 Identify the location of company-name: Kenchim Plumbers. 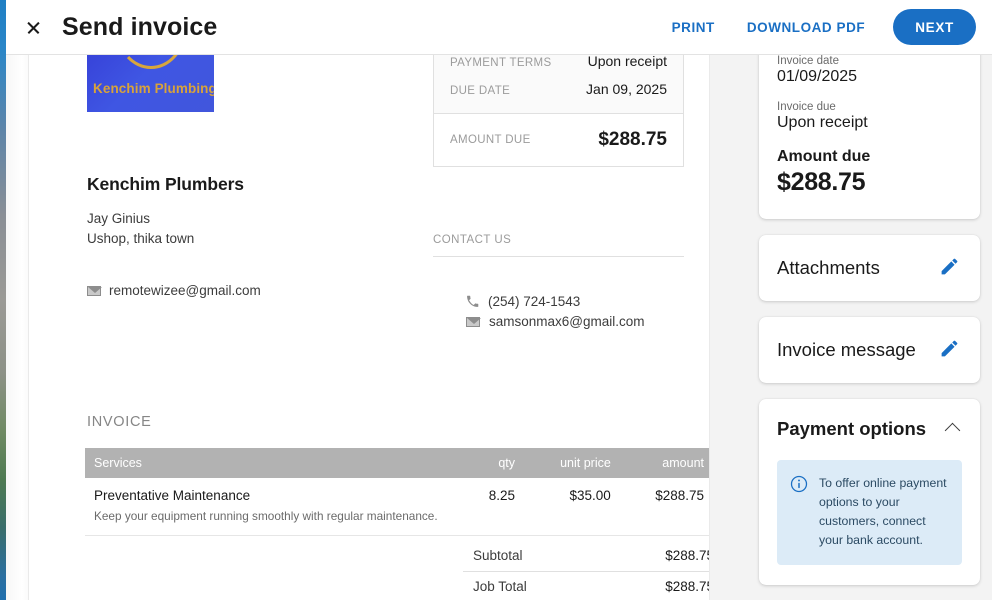
(165, 184).